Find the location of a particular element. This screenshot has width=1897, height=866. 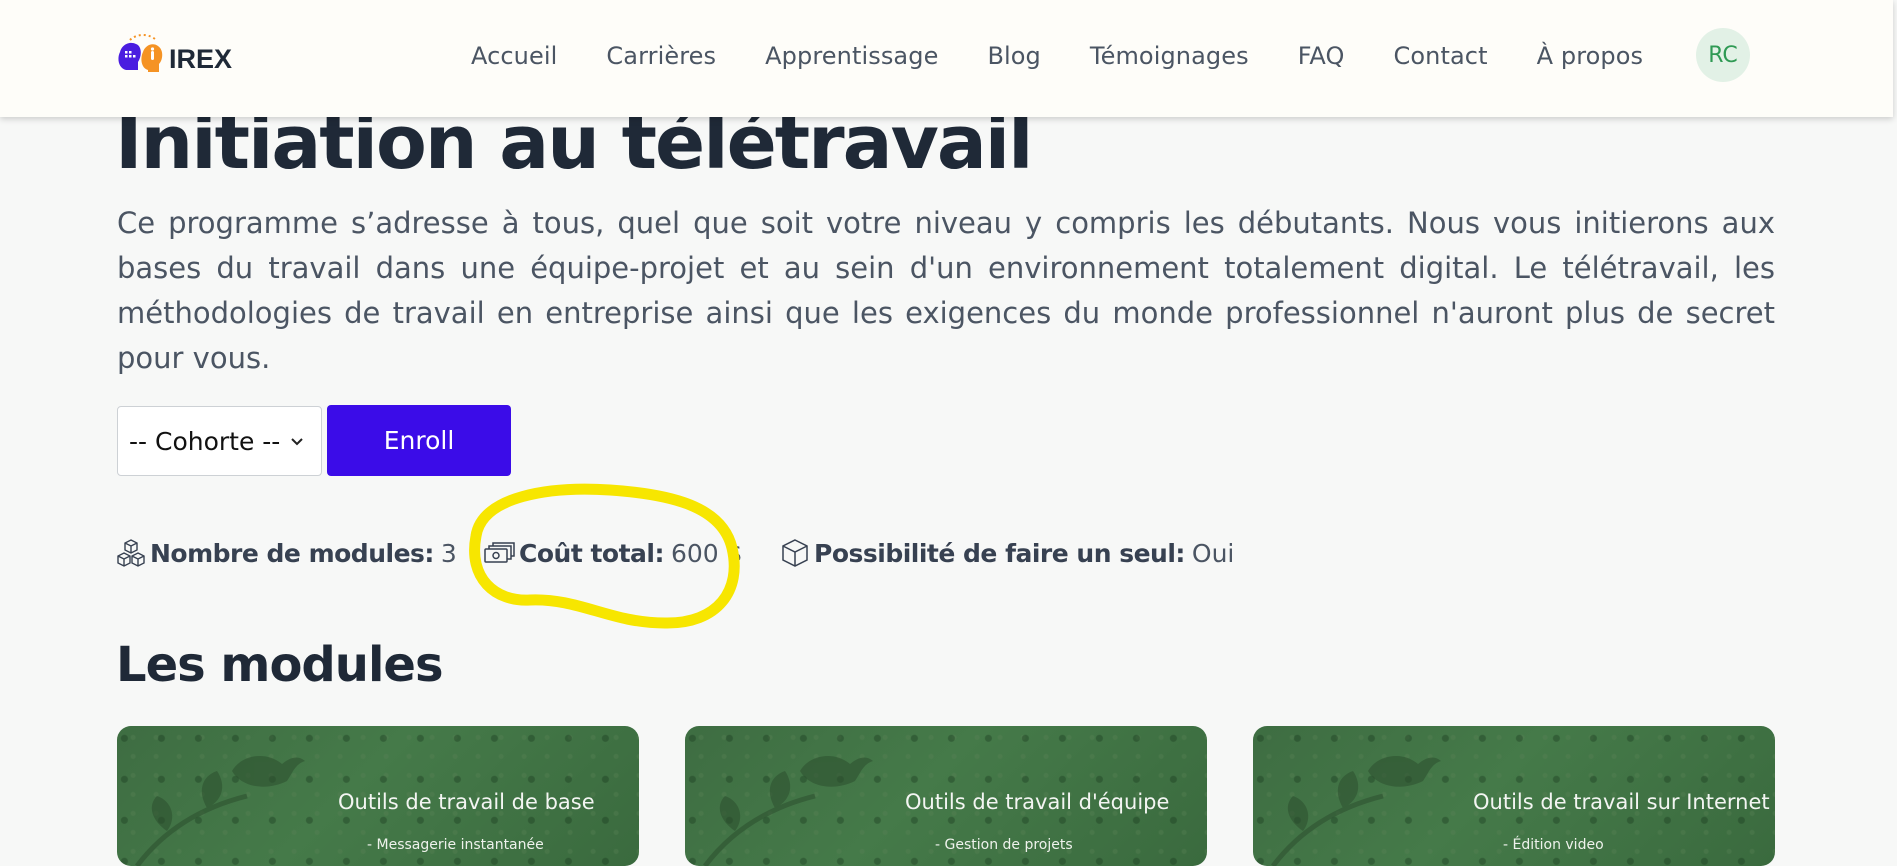

cohort-select: -- Cohorte -- is located at coordinates (219, 441).